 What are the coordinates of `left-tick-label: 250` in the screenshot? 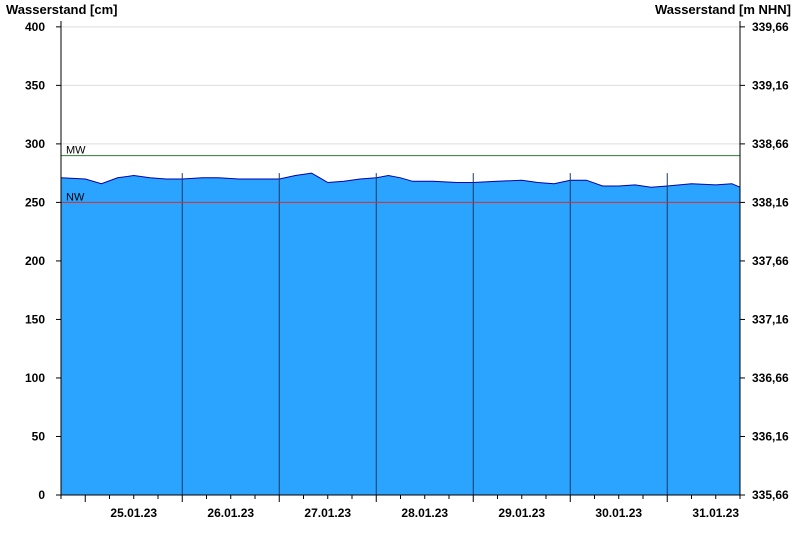 It's located at (35, 202).